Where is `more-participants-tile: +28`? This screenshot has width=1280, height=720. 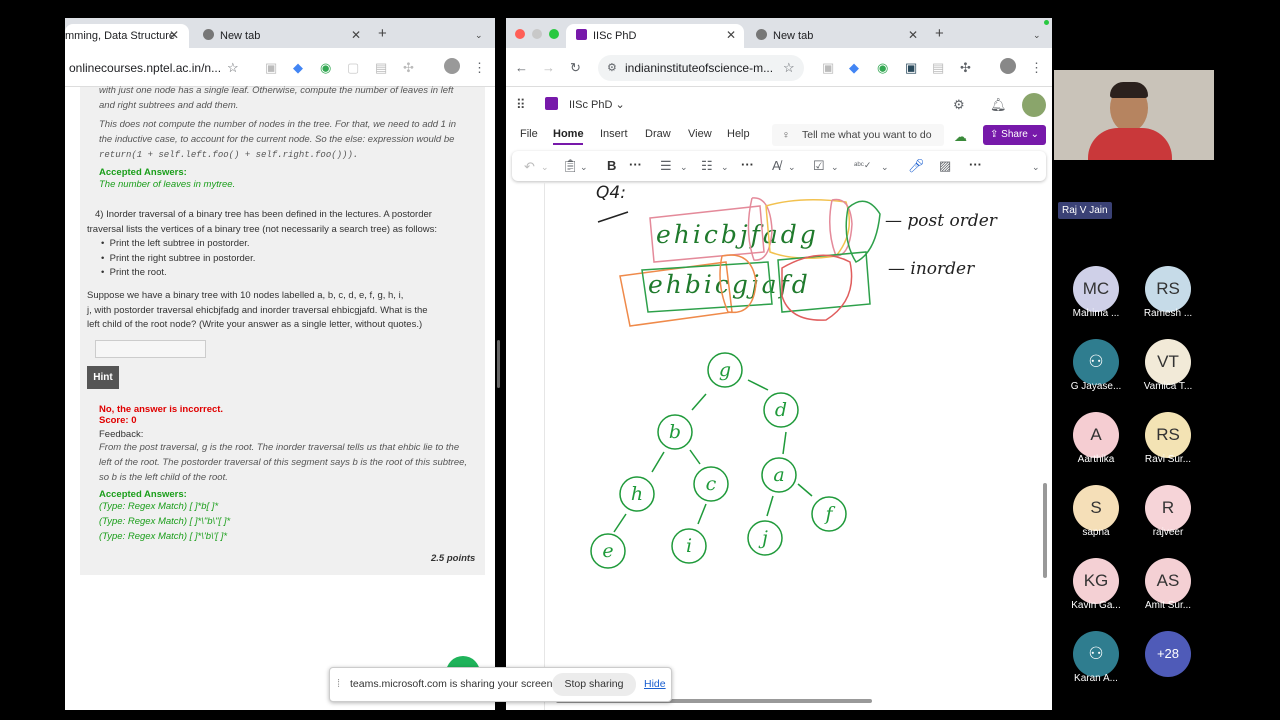
more-participants-tile: +28 is located at coordinates (1168, 662).